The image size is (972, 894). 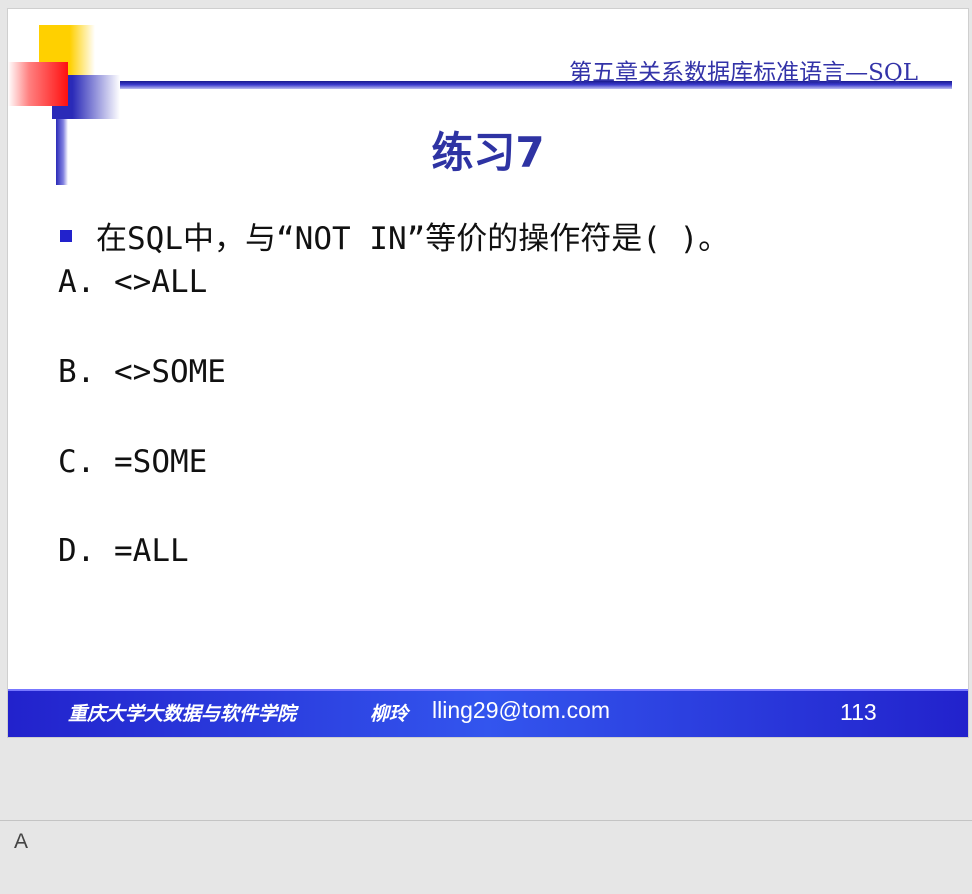 I want to click on slide-title: 练习7, so click(x=488, y=152).